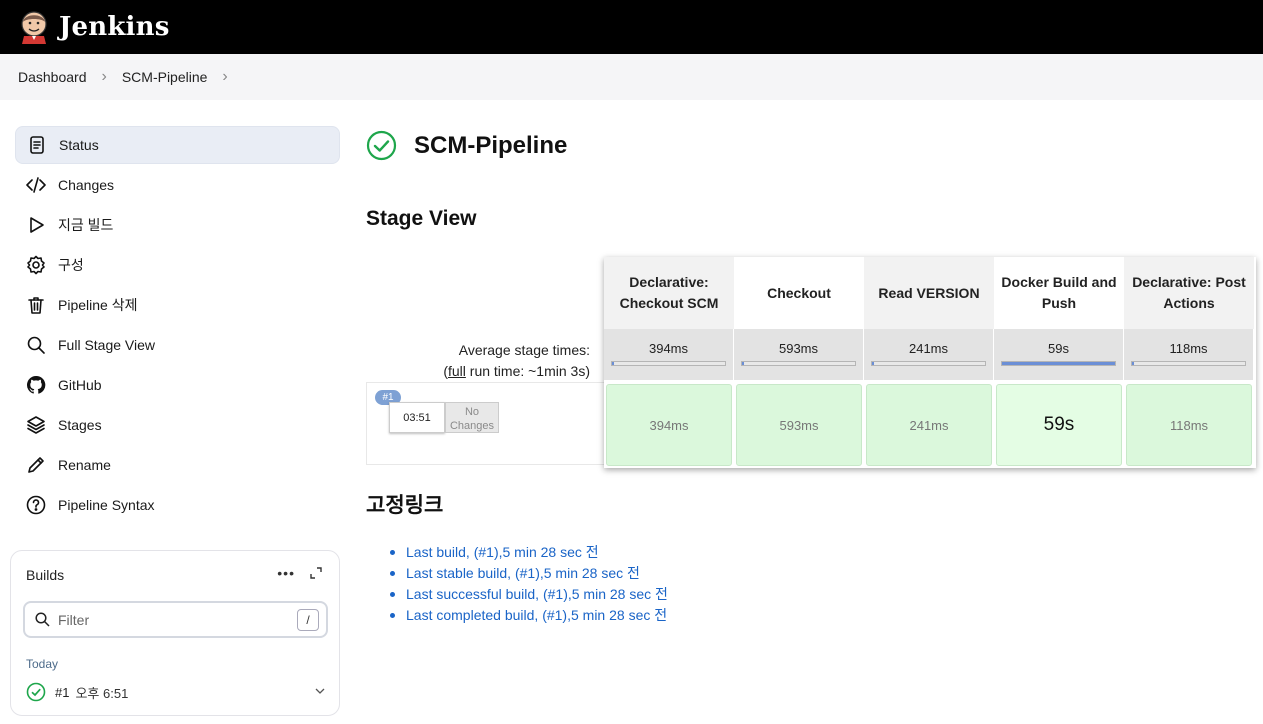  Describe the element at coordinates (36, 225) in the screenshot. I see `play-icon` at that location.